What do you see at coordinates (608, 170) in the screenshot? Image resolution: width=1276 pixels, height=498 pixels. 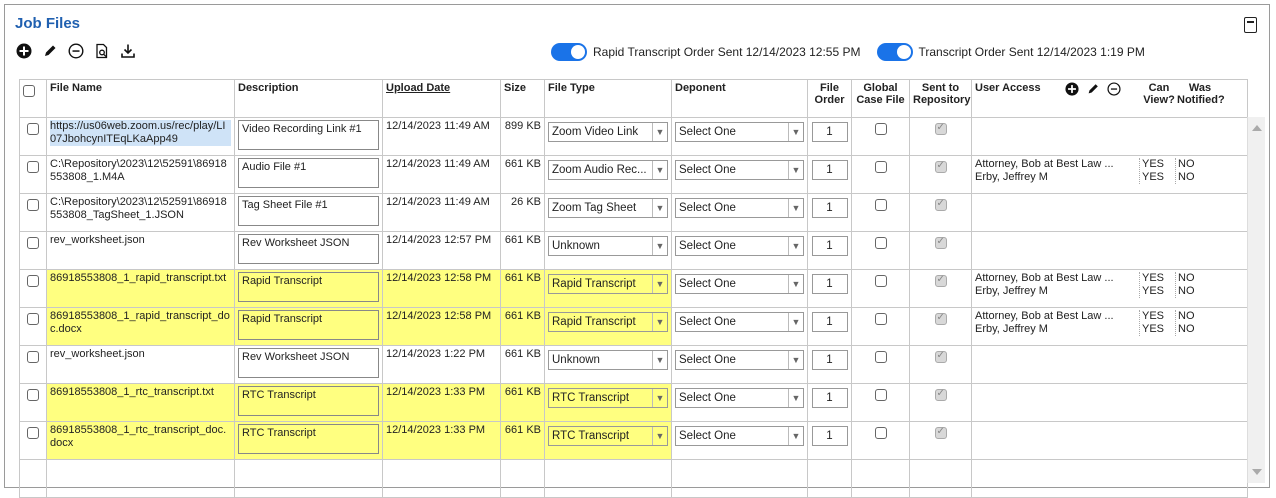 I see `file-type-select: Zoom Audio Rec... ▼` at bounding box center [608, 170].